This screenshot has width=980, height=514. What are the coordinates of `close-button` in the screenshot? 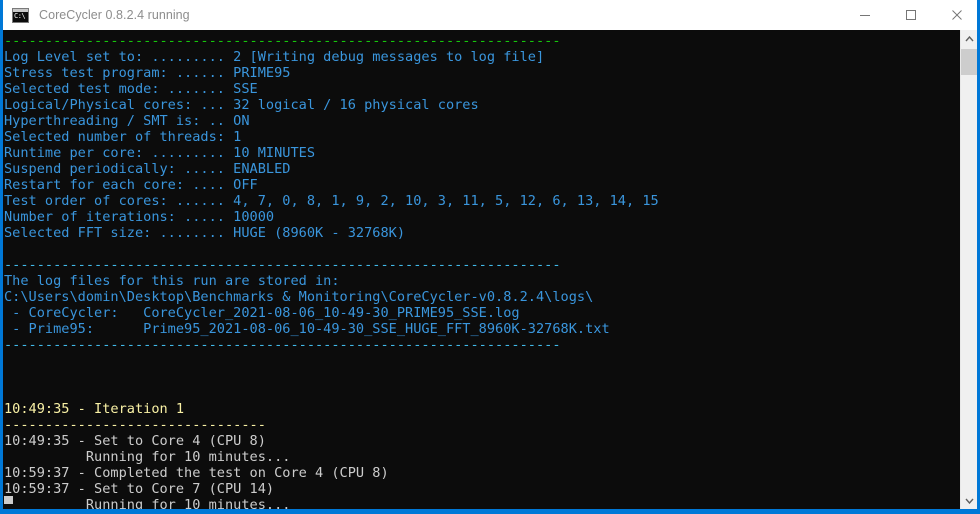 It's located at (955, 15).